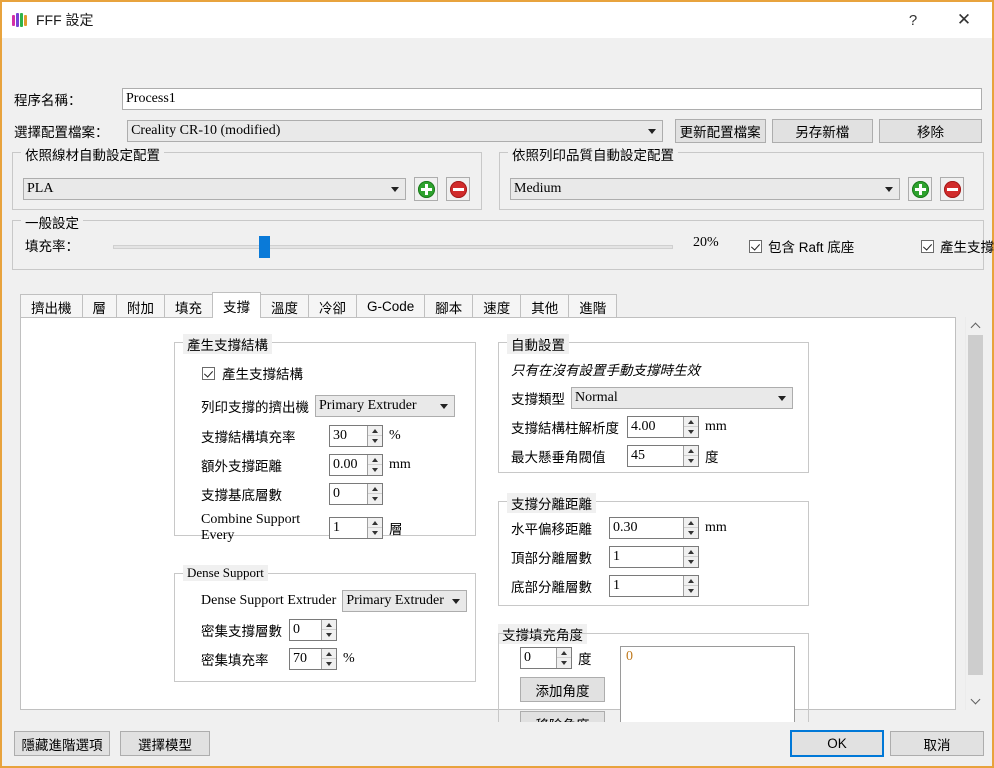 The image size is (994, 768). I want to click on remove-material-button, so click(458, 189).